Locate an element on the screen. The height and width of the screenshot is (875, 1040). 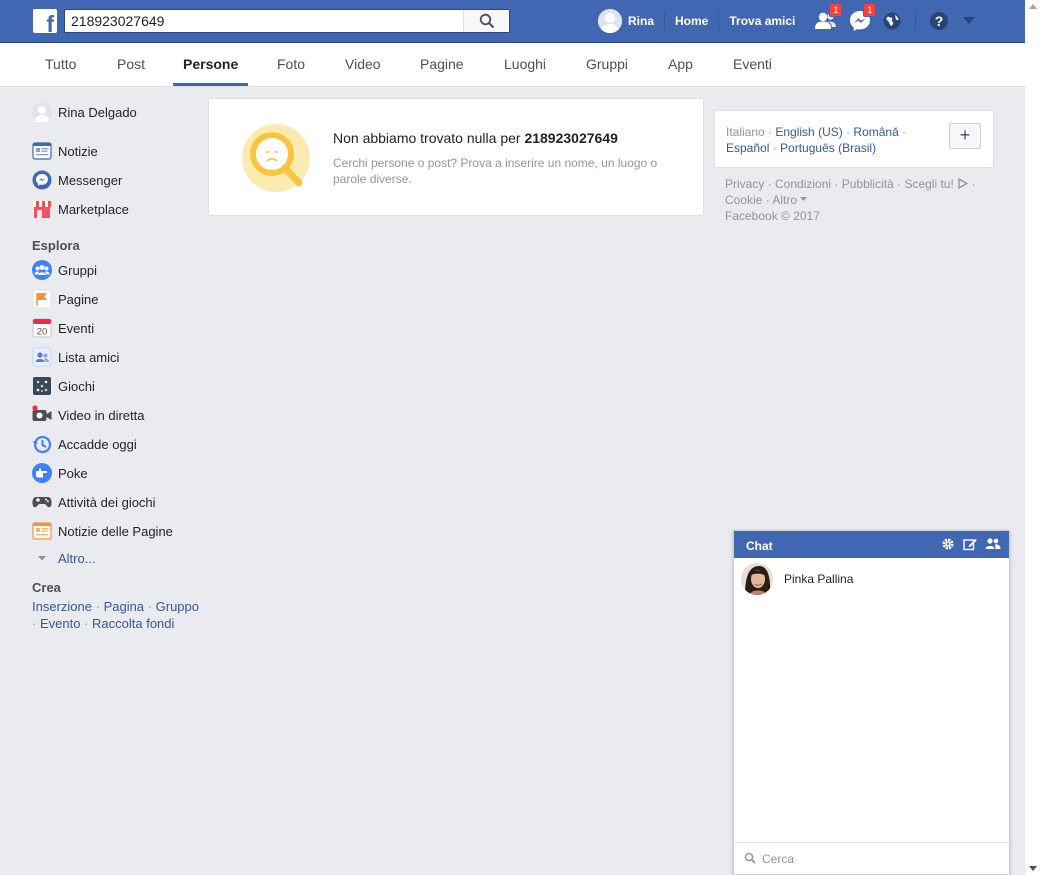
find-friends-link: Trova amici is located at coordinates (762, 21).